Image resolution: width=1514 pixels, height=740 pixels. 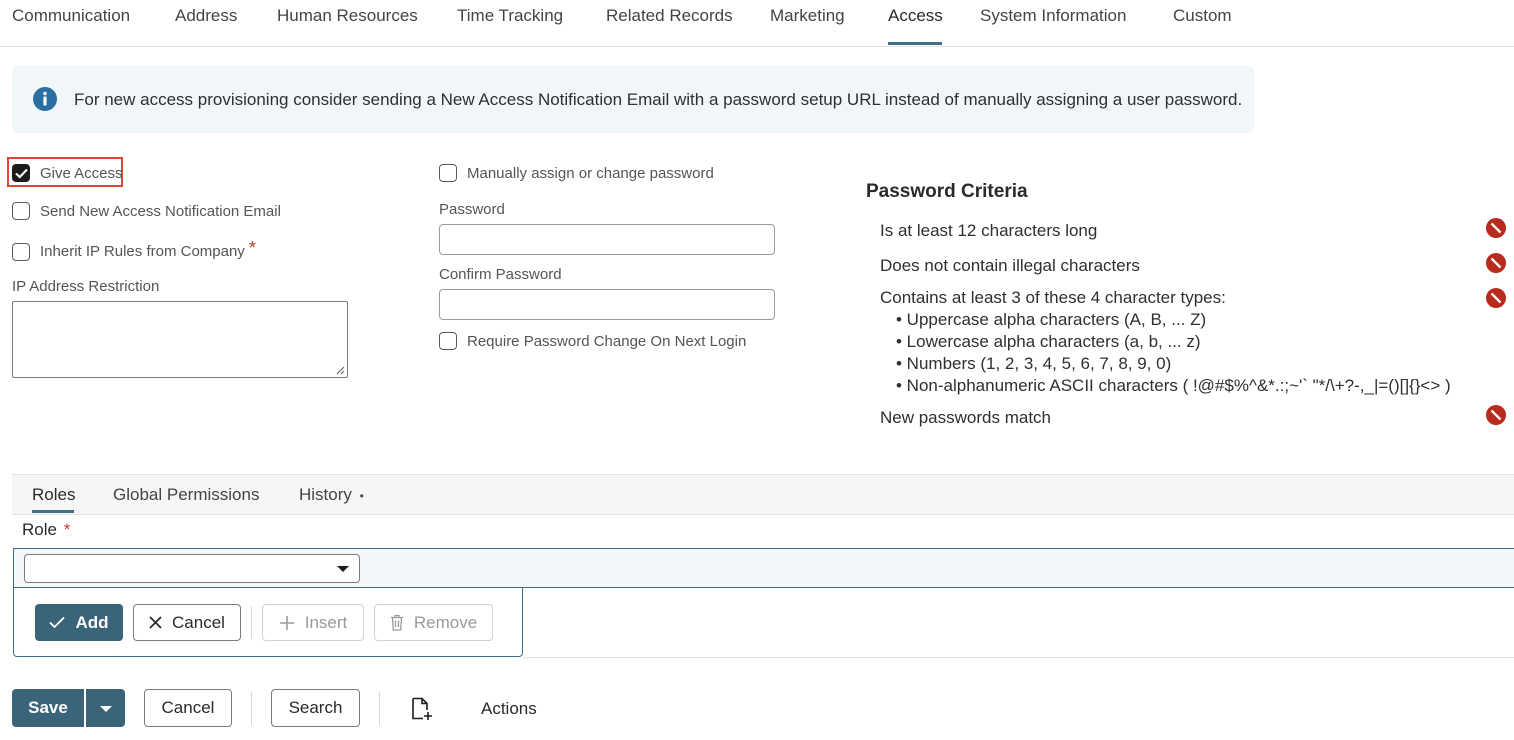 I want to click on role-dropdown, so click(x=192, y=568).